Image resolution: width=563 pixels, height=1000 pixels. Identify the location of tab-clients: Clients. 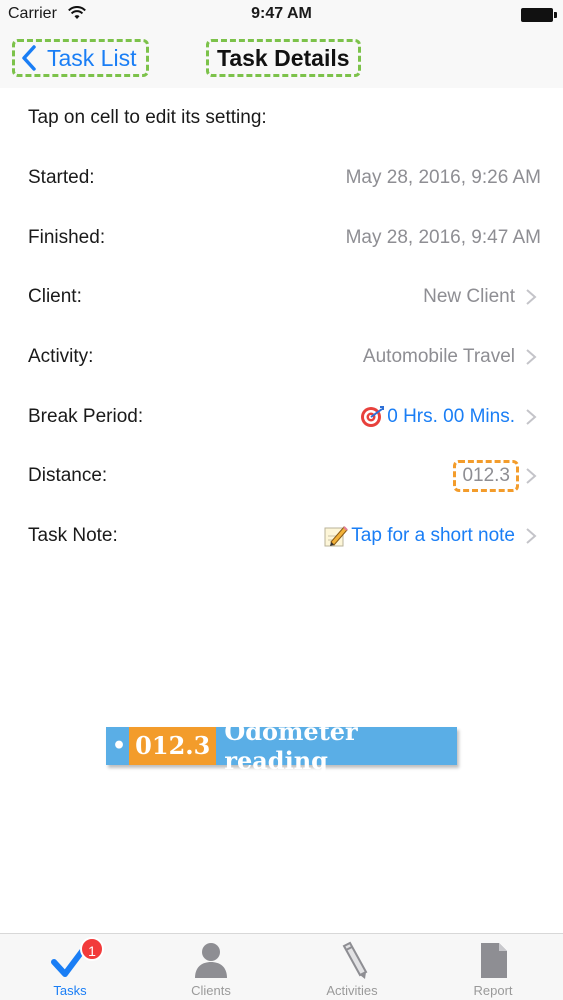
(211, 967).